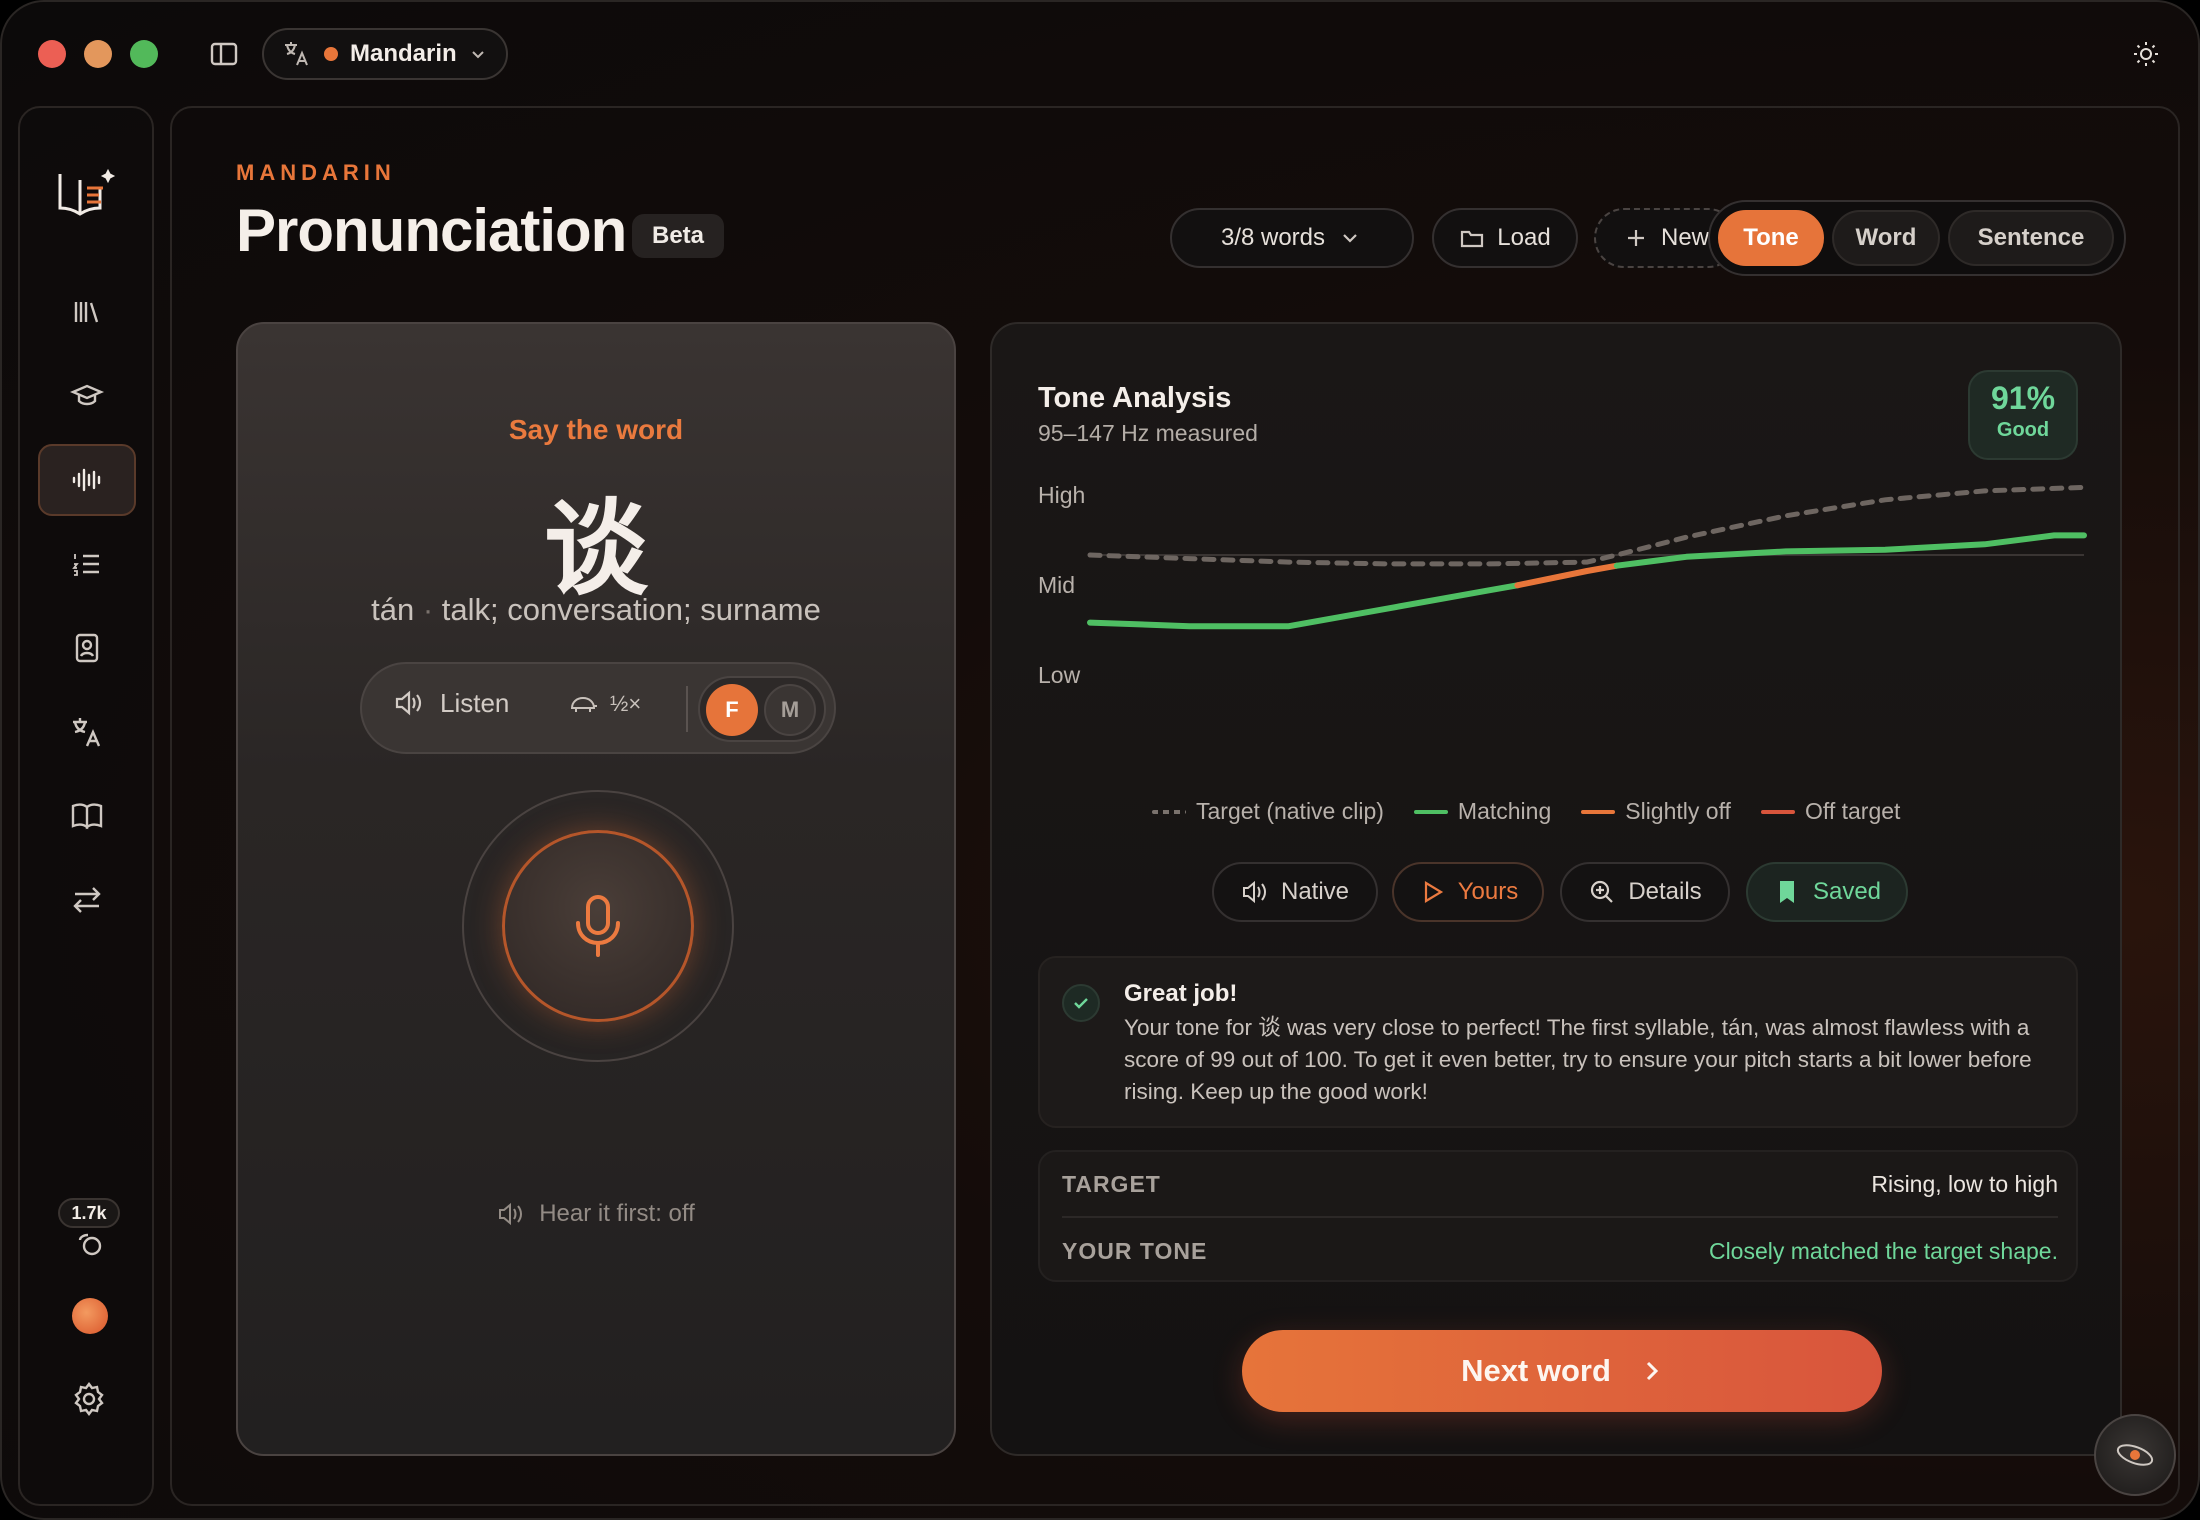 Image resolution: width=2200 pixels, height=1520 pixels. I want to click on plus-icon, so click(1635, 238).